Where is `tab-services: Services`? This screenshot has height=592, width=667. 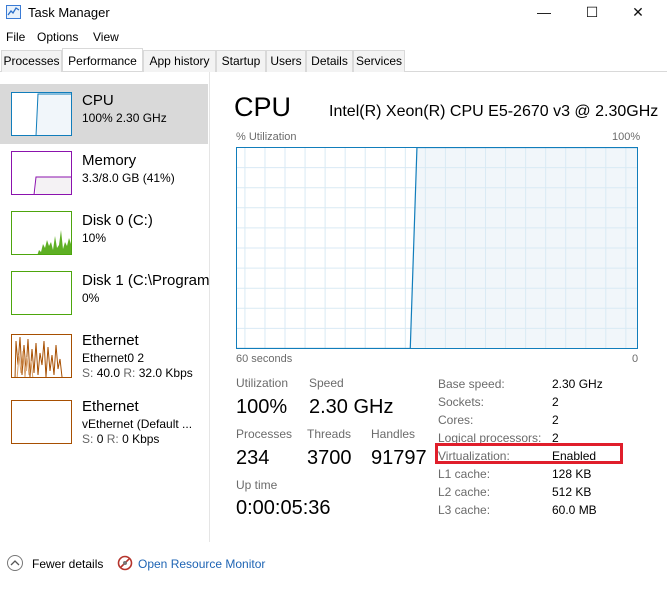
tab-services: Services is located at coordinates (379, 61).